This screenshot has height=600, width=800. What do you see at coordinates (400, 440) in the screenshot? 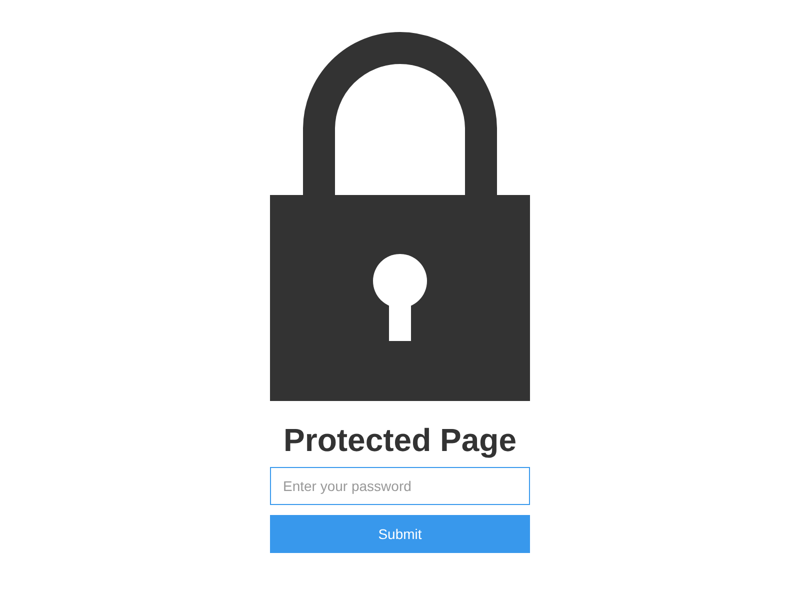
I see `page-title: Protected Page` at bounding box center [400, 440].